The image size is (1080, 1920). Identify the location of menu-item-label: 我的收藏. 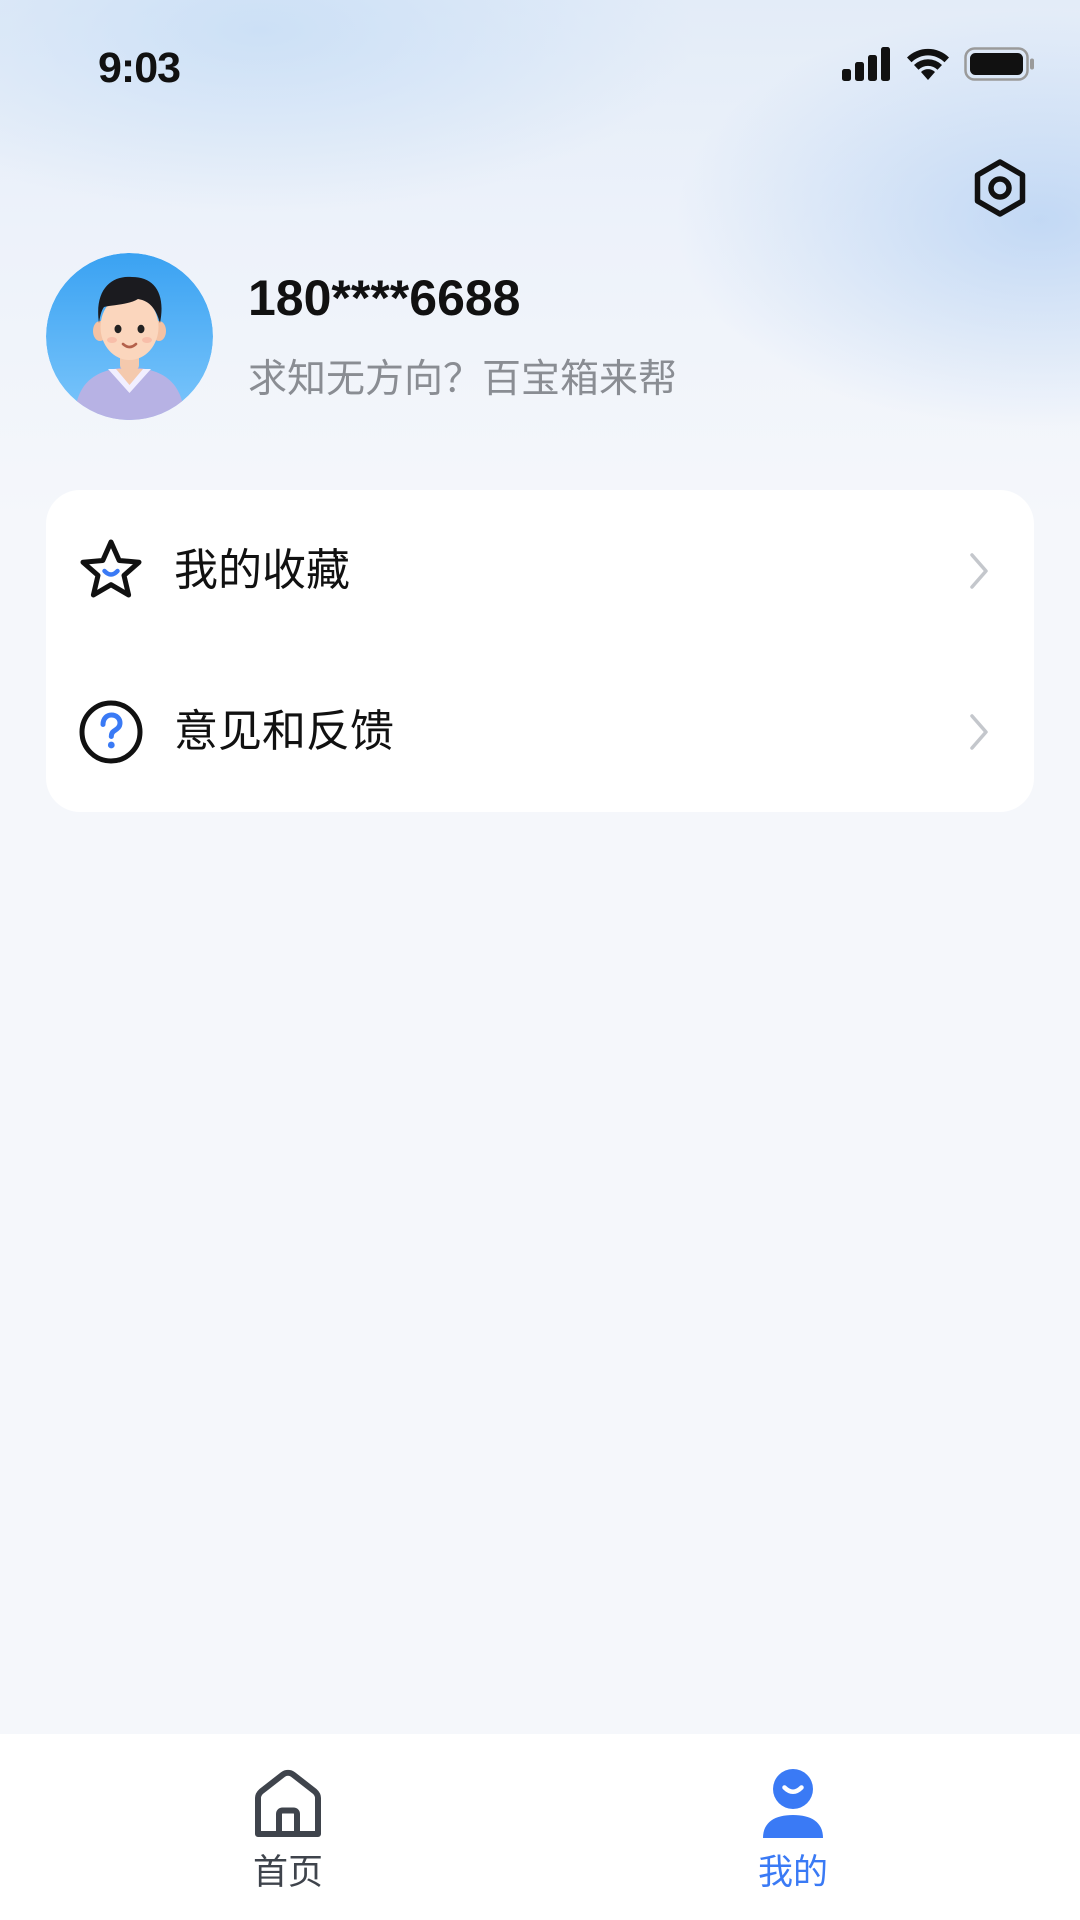
(262, 570).